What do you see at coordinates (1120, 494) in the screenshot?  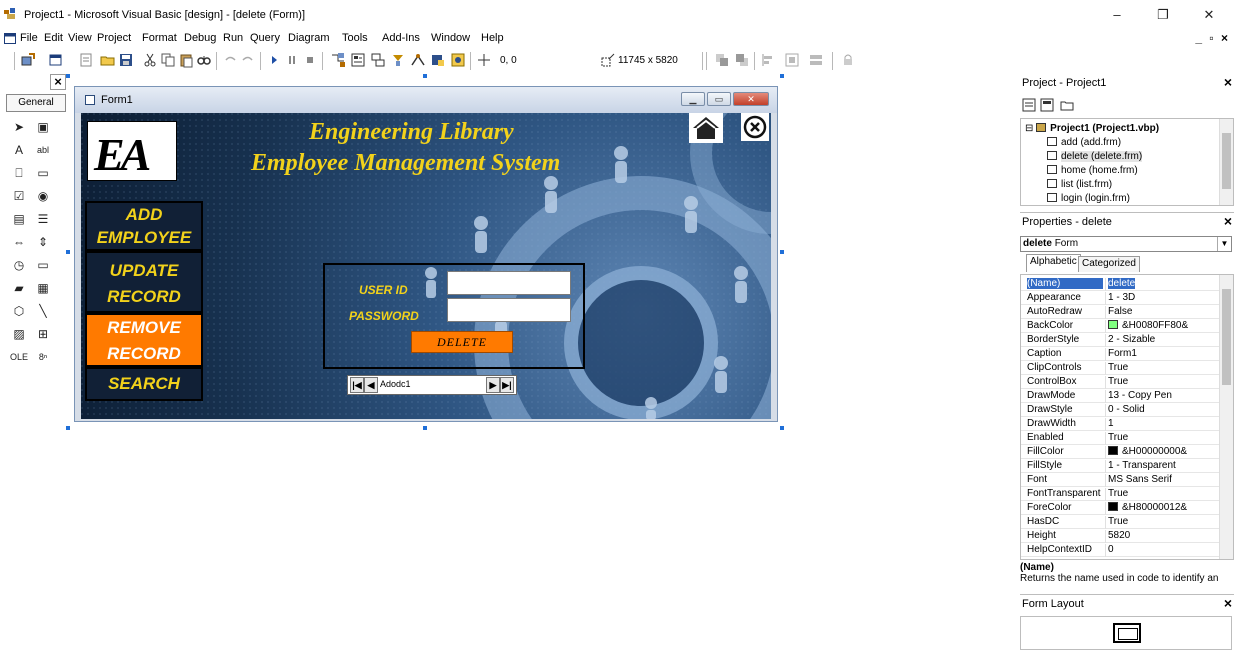 I see `property-row: FontTransparent True` at bounding box center [1120, 494].